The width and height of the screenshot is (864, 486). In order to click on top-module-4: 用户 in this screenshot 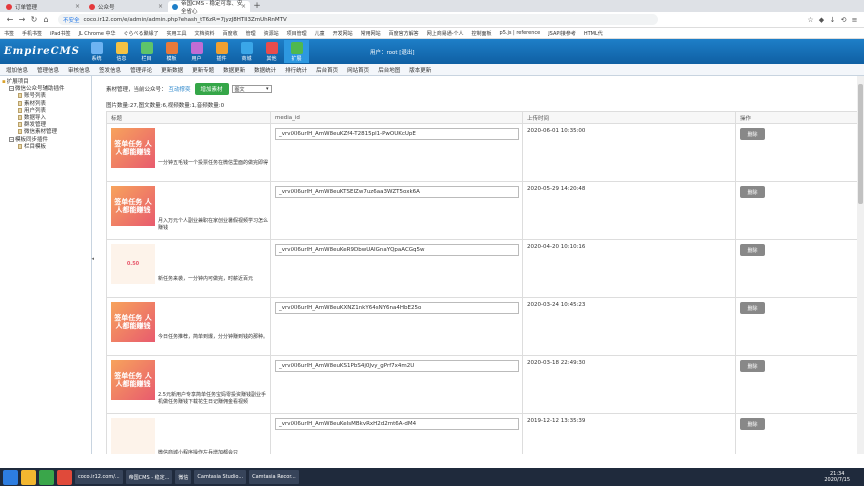, I will do `click(196, 51)`.